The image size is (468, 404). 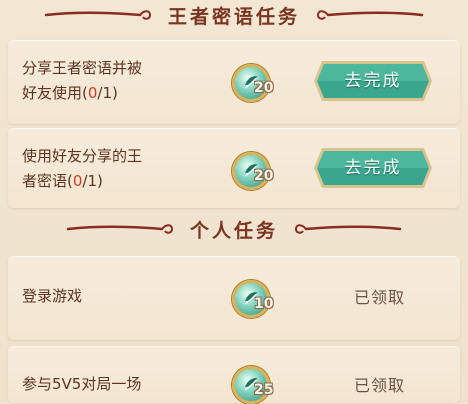 I want to click on reward-coin: 10, so click(x=257, y=298).